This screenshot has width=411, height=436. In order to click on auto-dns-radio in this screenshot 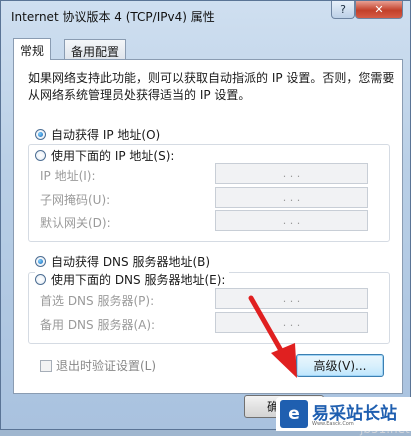, I will do `click(40, 261)`.